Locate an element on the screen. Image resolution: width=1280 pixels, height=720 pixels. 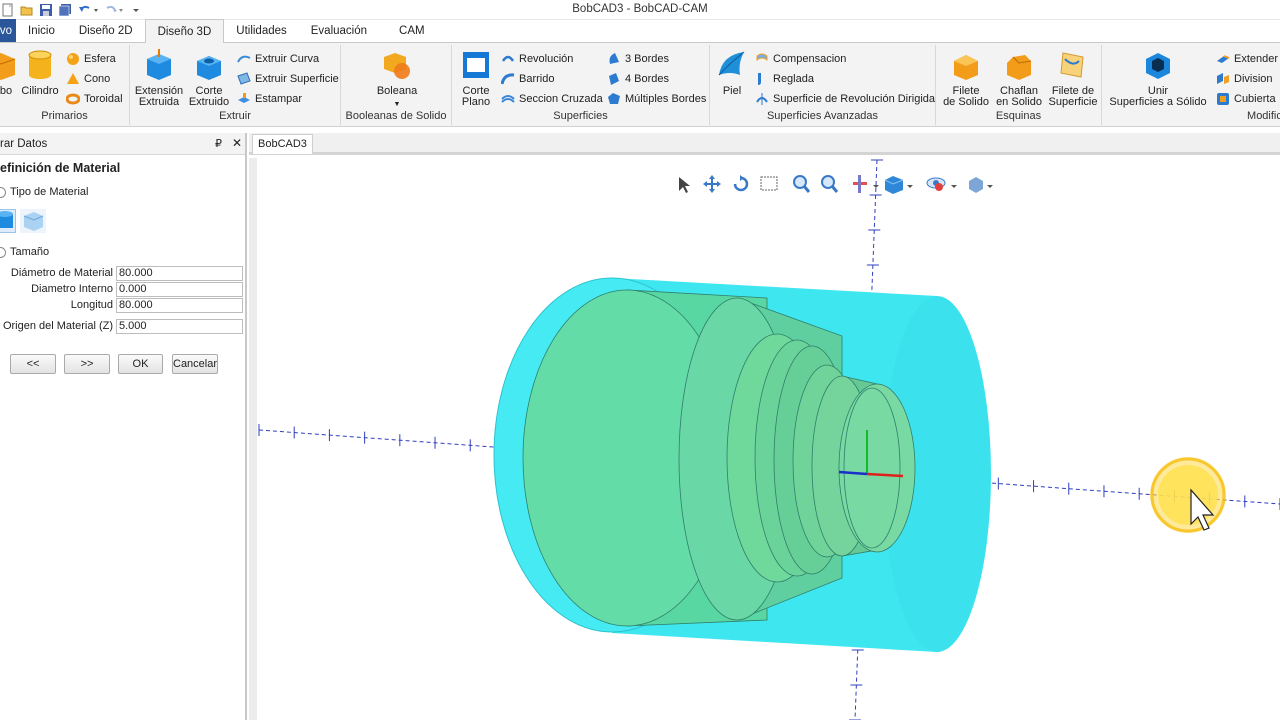
stamp-icon is located at coordinates (244, 98).